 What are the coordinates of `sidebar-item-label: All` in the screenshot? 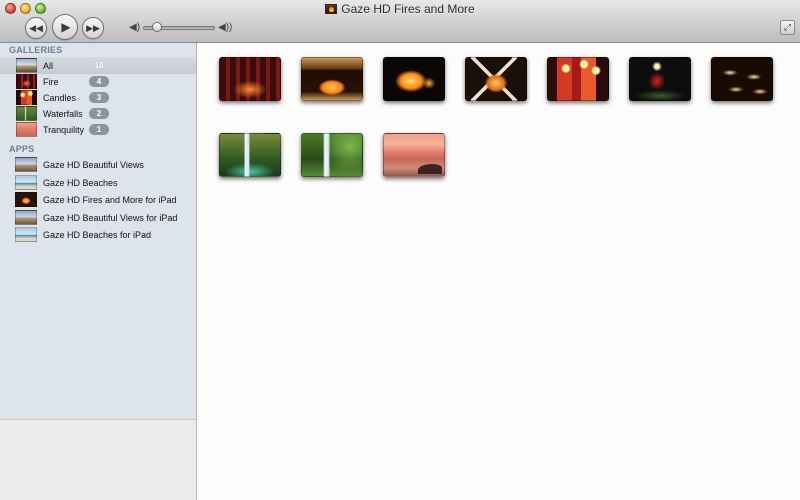 It's located at (48, 65).